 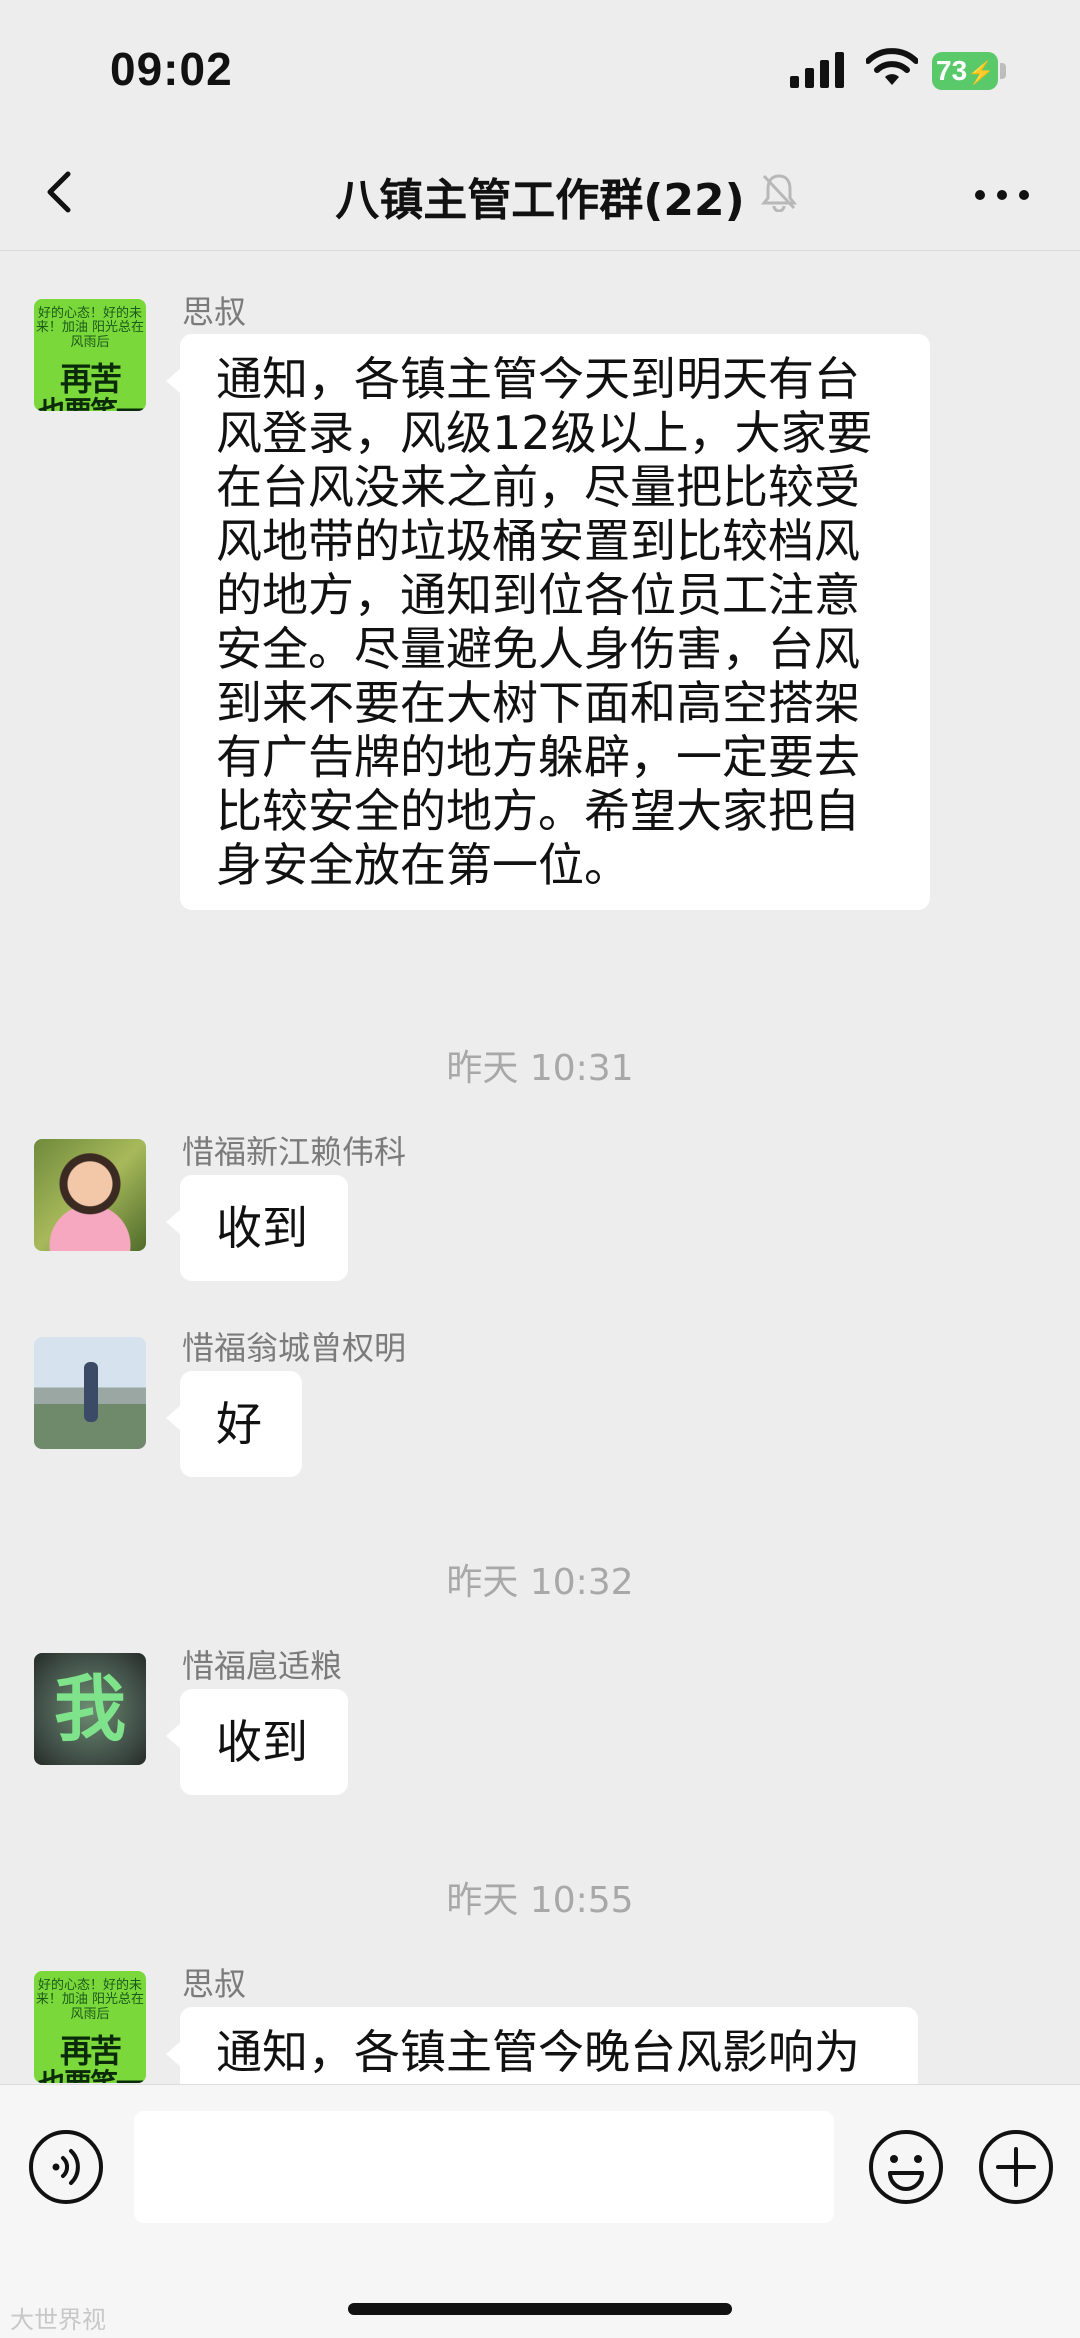 I want to click on signal-icon, so click(x=817, y=70).